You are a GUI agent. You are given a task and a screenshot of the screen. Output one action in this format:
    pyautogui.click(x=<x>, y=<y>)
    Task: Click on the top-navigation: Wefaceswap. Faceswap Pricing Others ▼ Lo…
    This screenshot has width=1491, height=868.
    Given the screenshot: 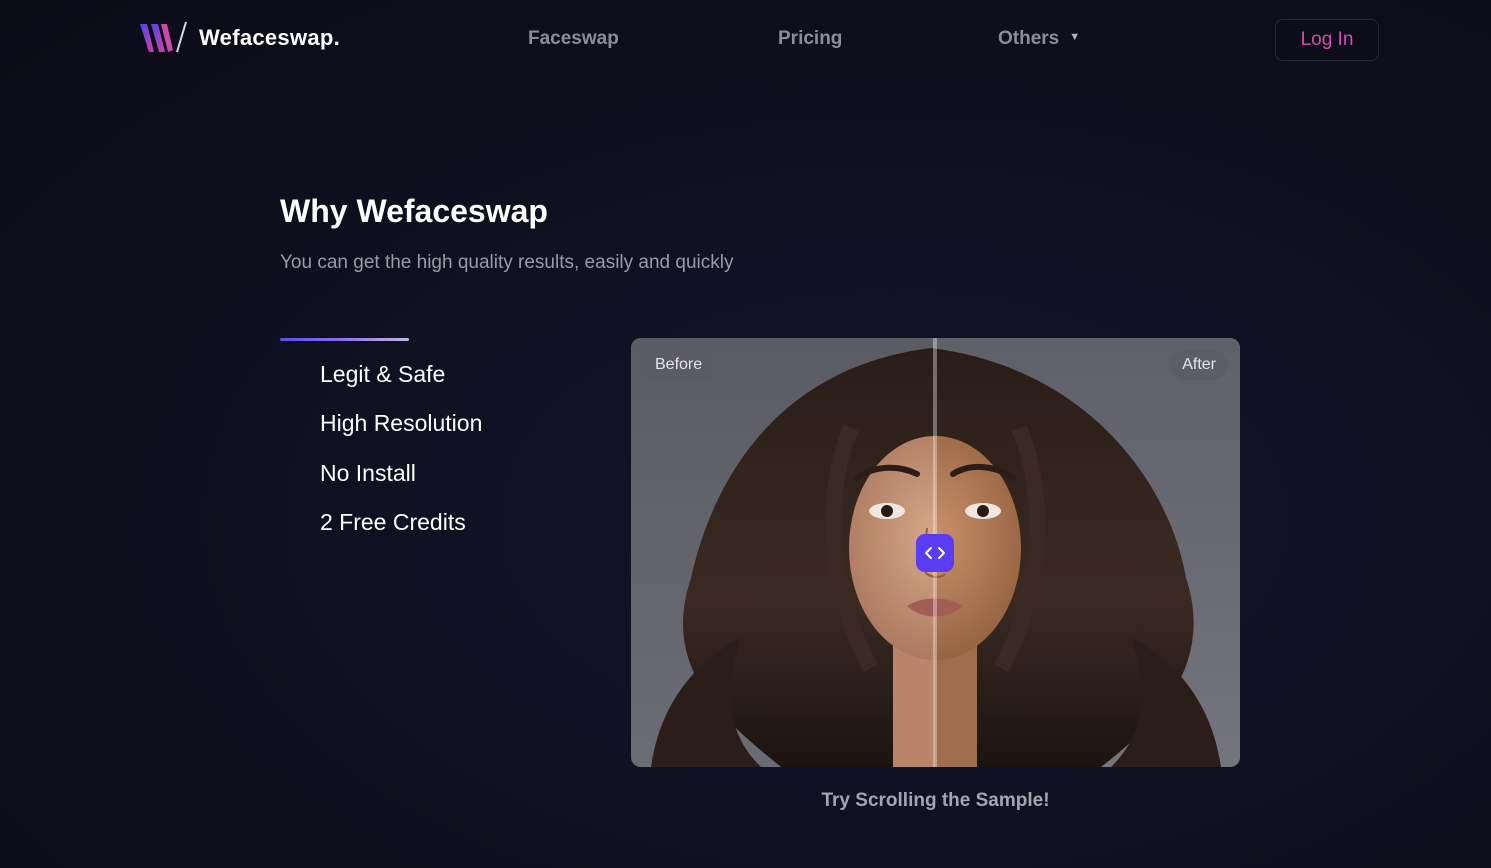 What is the action you would take?
    pyautogui.click(x=745, y=40)
    